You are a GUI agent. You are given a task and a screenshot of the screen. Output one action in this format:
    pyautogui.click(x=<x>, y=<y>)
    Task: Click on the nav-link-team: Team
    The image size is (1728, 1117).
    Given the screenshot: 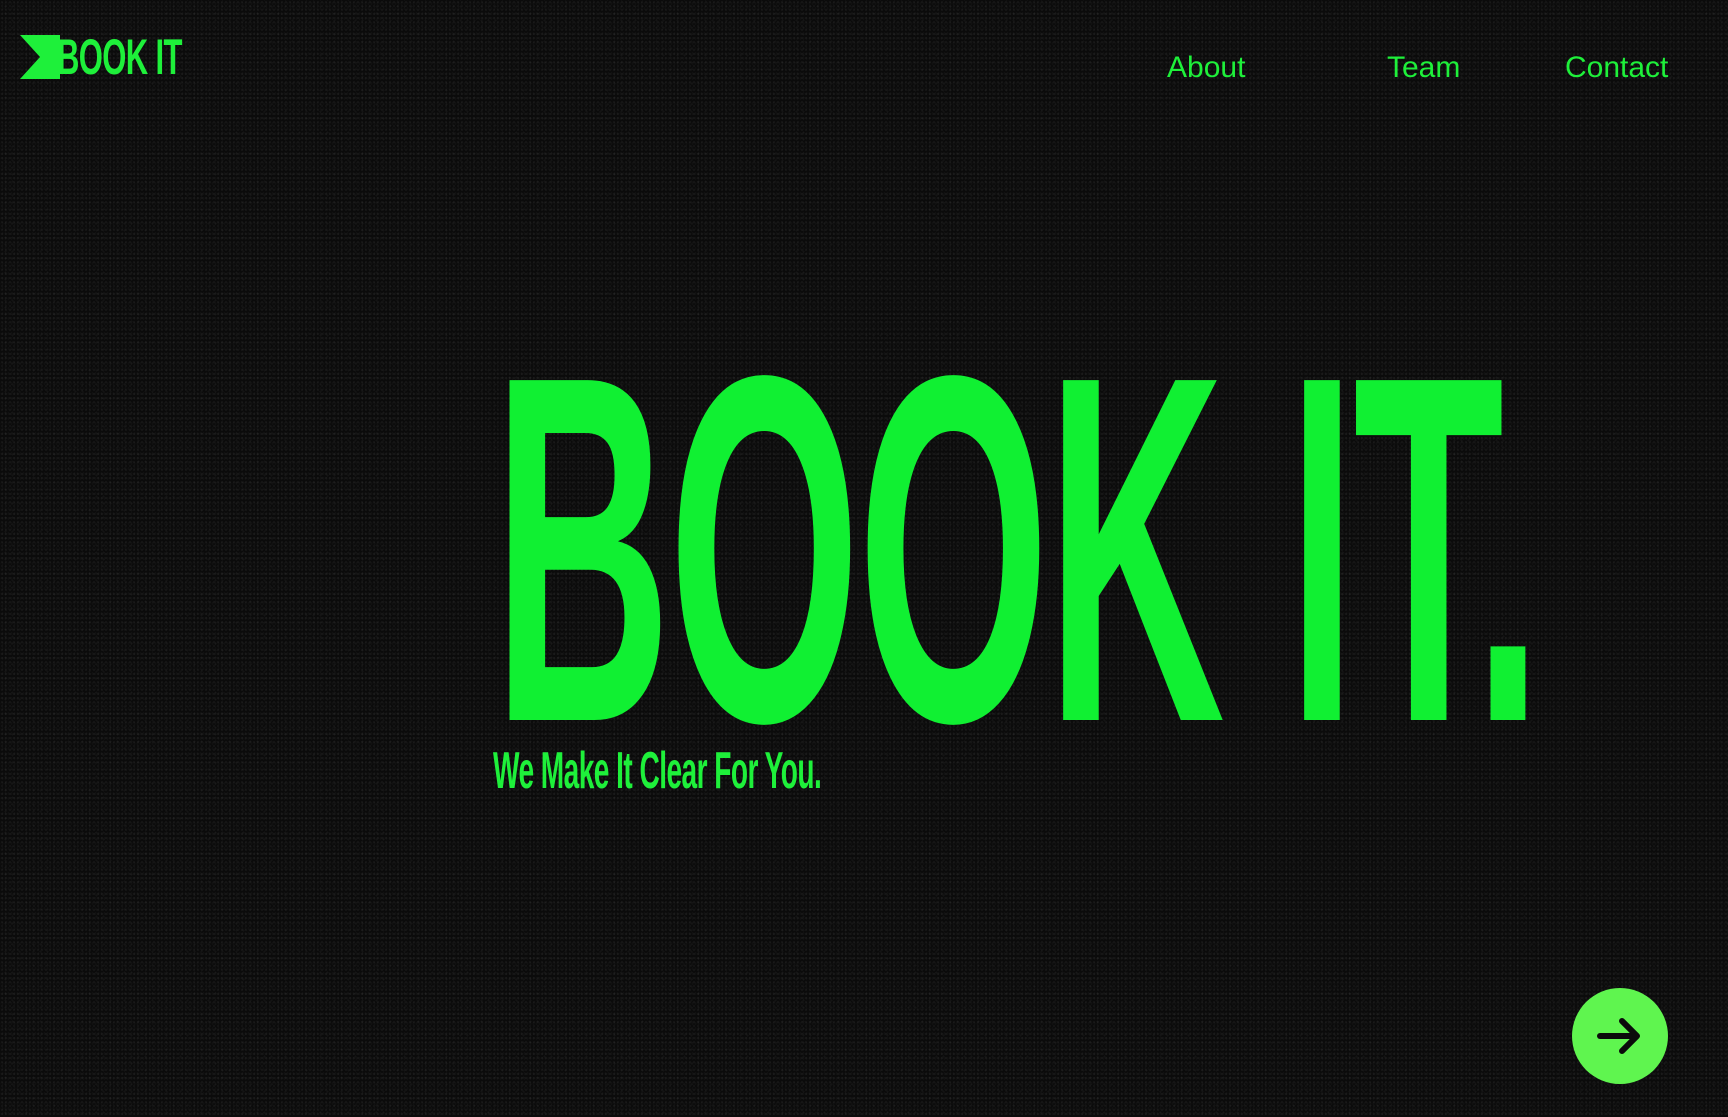 What is the action you would take?
    pyautogui.click(x=1423, y=68)
    